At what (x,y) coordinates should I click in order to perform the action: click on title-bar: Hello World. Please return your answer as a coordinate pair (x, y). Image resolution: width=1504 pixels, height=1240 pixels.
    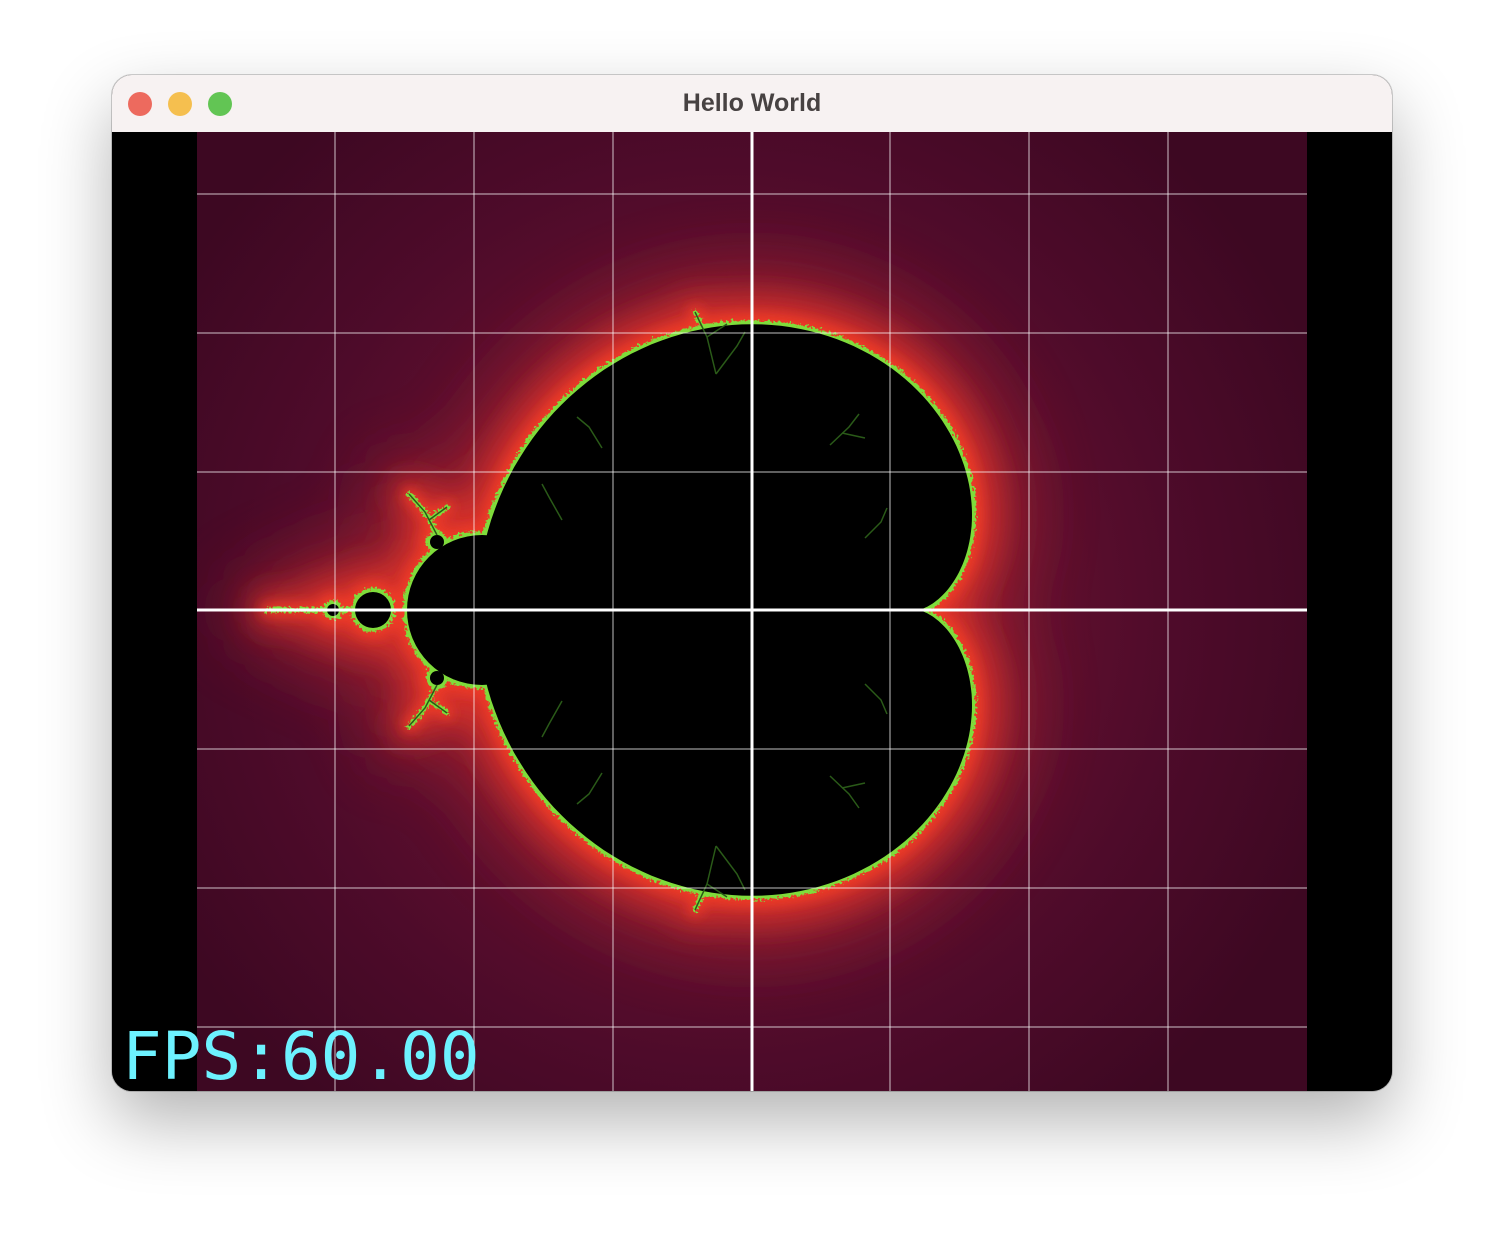
    Looking at the image, I should click on (752, 104).